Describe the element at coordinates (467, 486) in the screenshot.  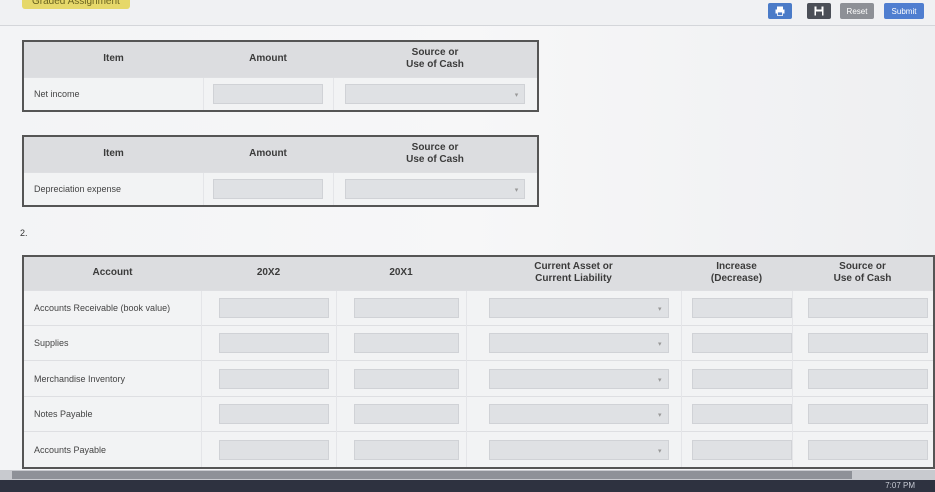
I see `taskbar: 7:07 PM` at that location.